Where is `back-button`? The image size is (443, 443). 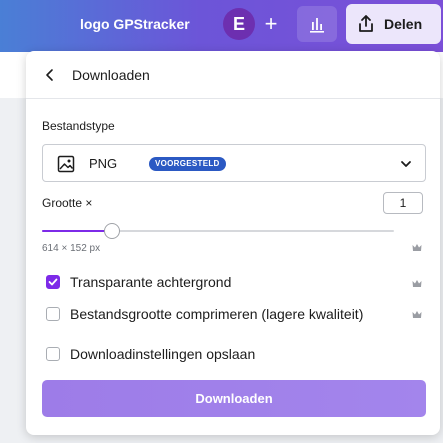
back-button is located at coordinates (50, 75).